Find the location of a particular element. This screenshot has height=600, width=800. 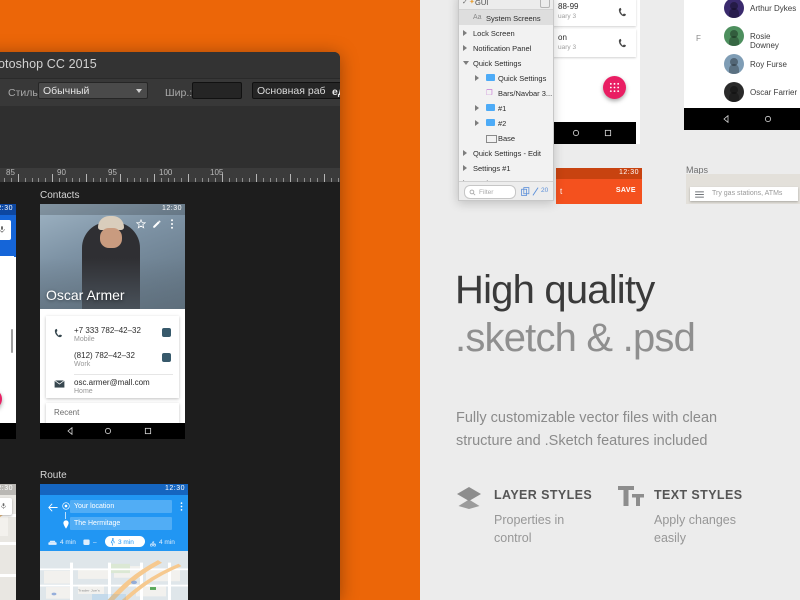

save-bar-fragment: 12:30 t SAVE is located at coordinates (599, 186).